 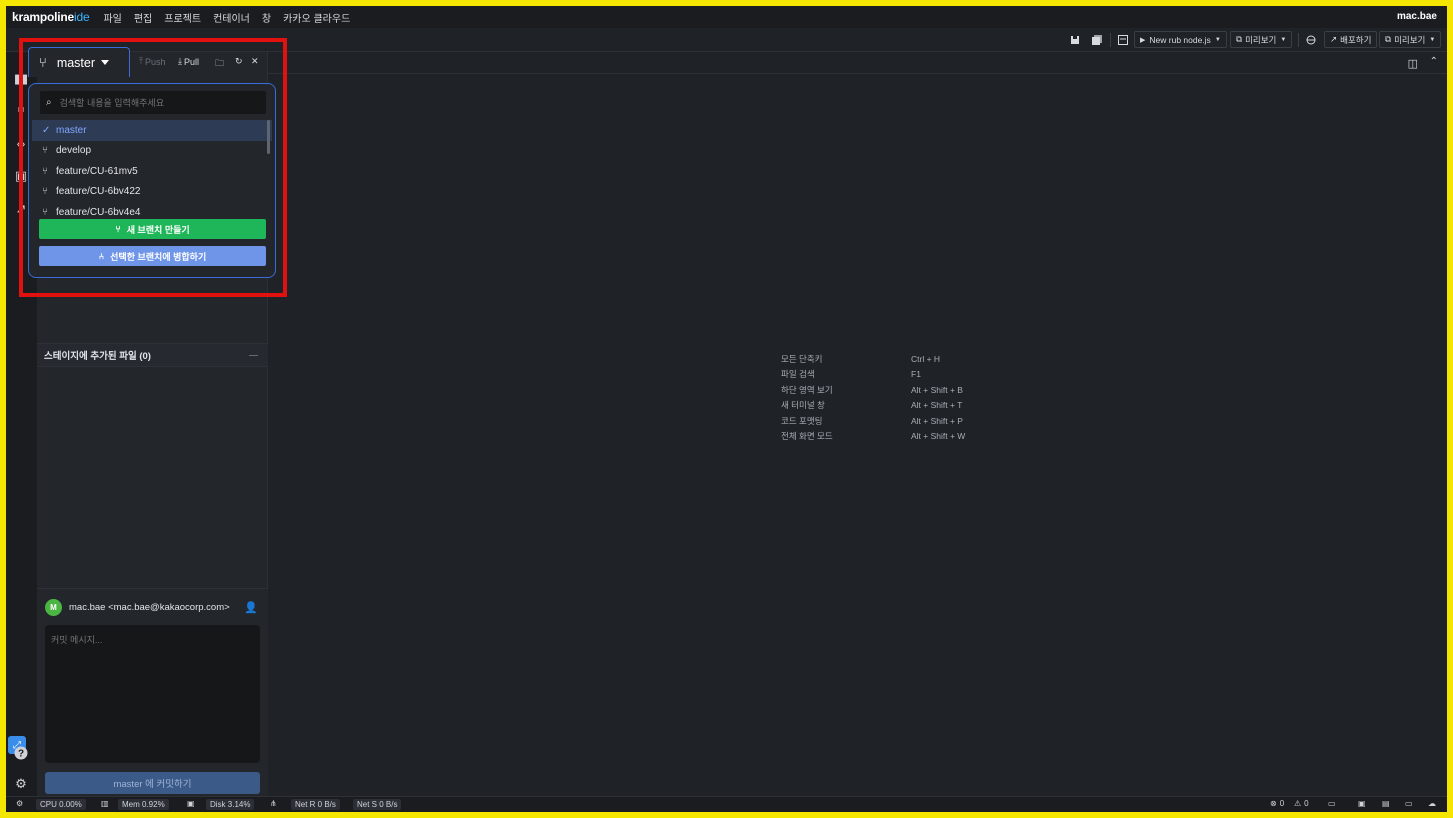 I want to click on merge-branch-button: ⑃ 선택한 브랜치에 병합하기, so click(x=152, y=256).